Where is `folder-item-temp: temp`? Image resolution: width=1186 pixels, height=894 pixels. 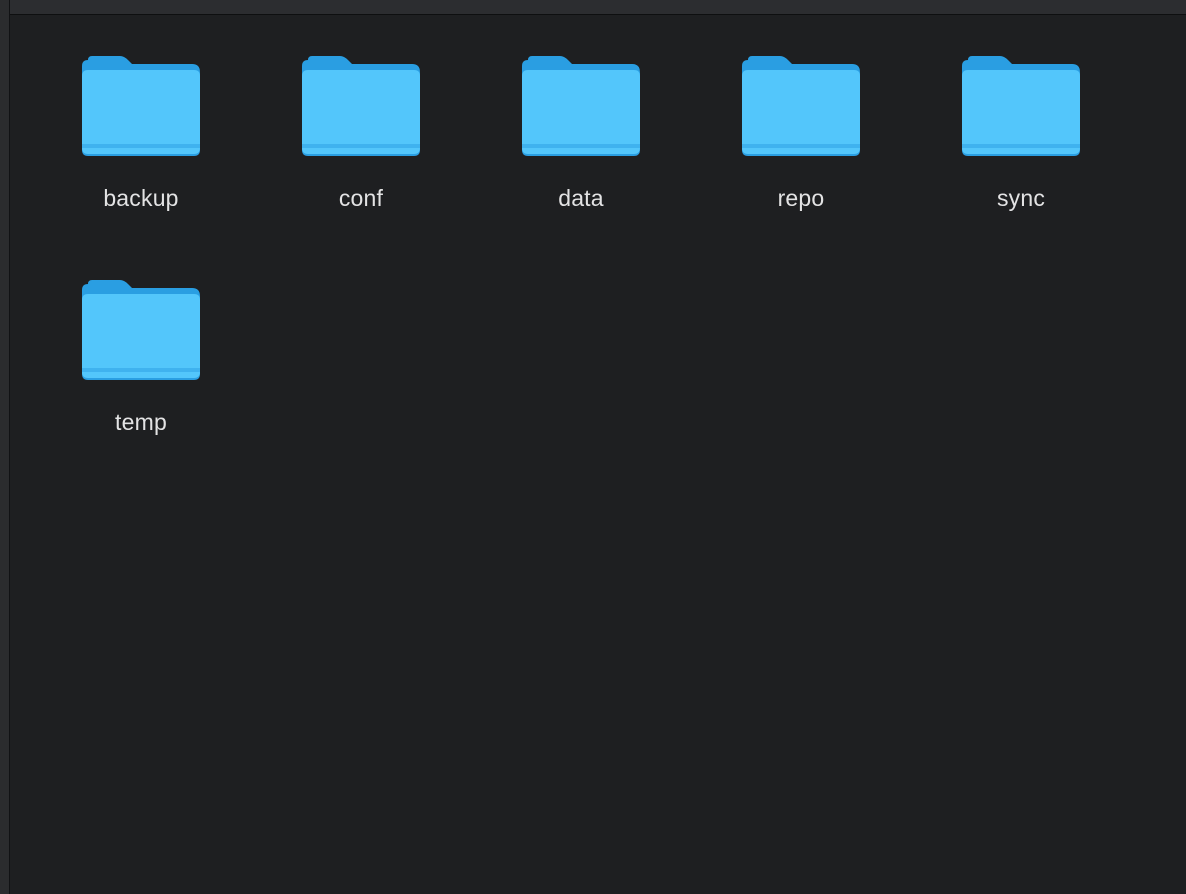
folder-item-temp: temp is located at coordinates (141, 369).